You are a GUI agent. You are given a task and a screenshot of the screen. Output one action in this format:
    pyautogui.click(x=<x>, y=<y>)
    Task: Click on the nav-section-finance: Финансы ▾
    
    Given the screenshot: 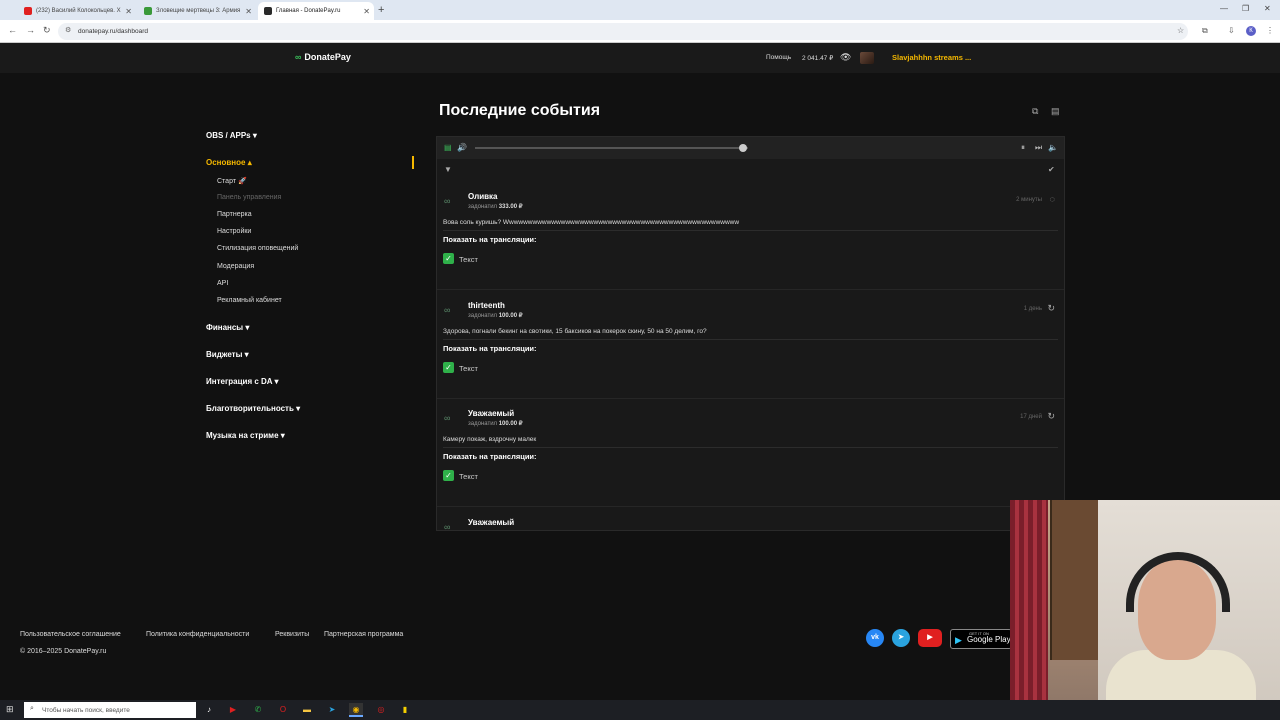 What is the action you would take?
    pyautogui.click(x=227, y=327)
    